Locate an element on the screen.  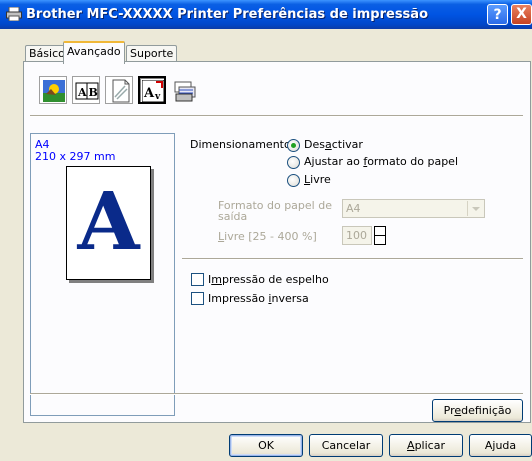
tab-suporte: Suporte is located at coordinates (152, 53).